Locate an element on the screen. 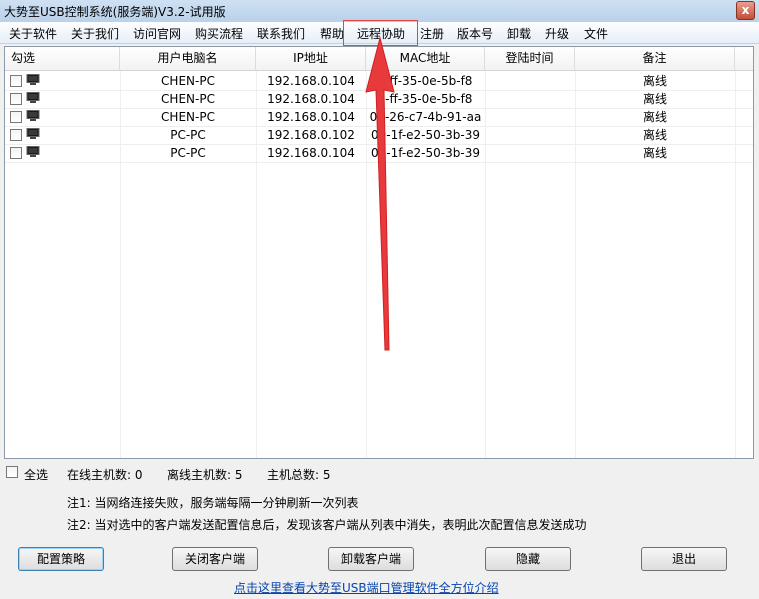 The height and width of the screenshot is (599, 759). close-client-button: 关闭客户端 is located at coordinates (215, 559).